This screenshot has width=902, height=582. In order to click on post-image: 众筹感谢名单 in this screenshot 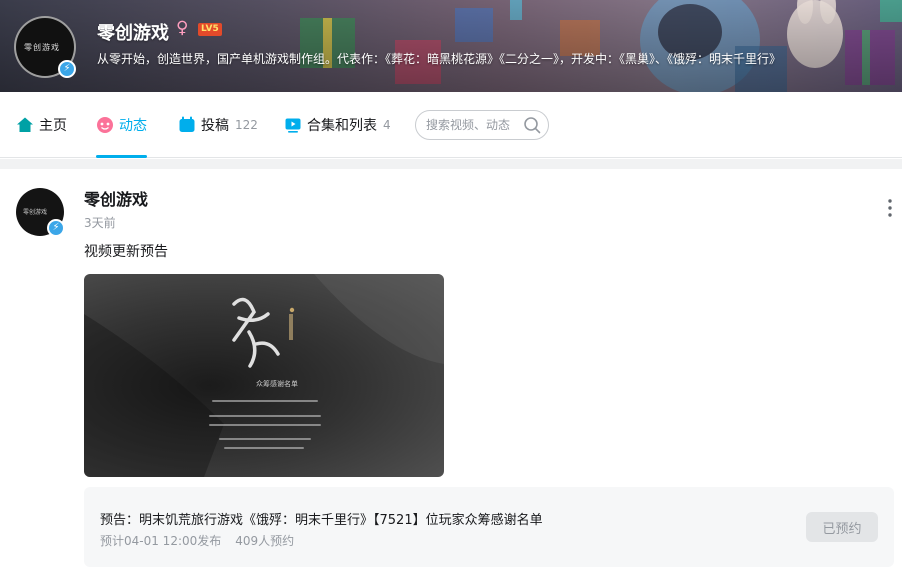, I will do `click(264, 375)`.